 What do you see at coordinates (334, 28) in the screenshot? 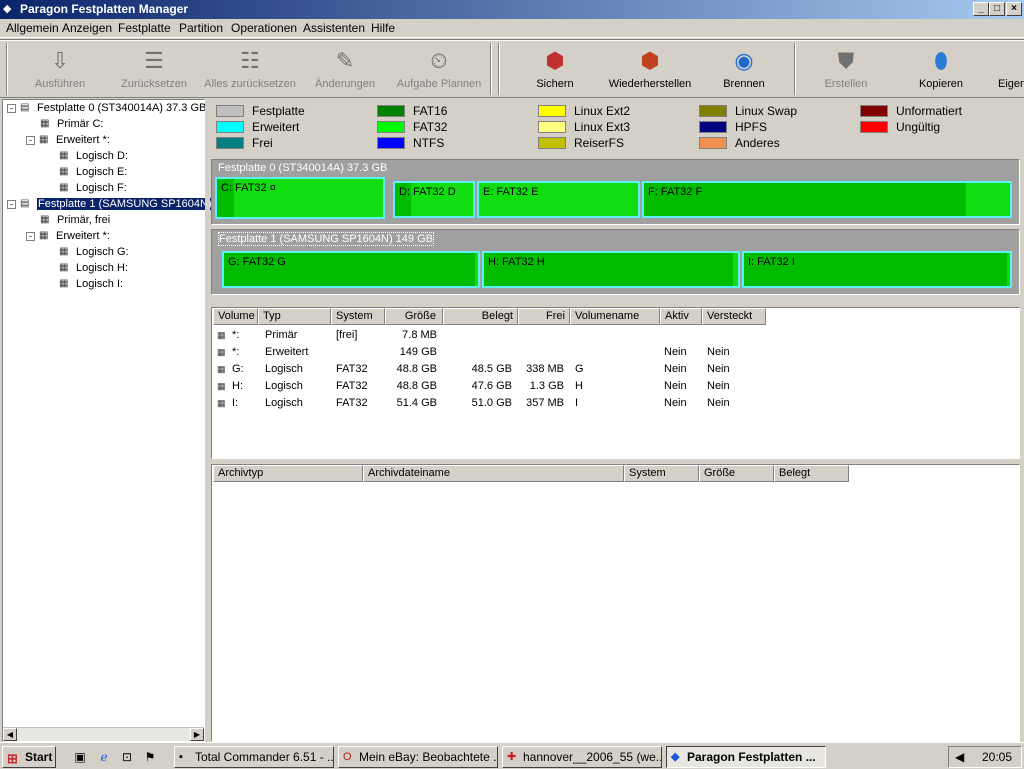
I see `menu-assistenten: Assistenten` at bounding box center [334, 28].